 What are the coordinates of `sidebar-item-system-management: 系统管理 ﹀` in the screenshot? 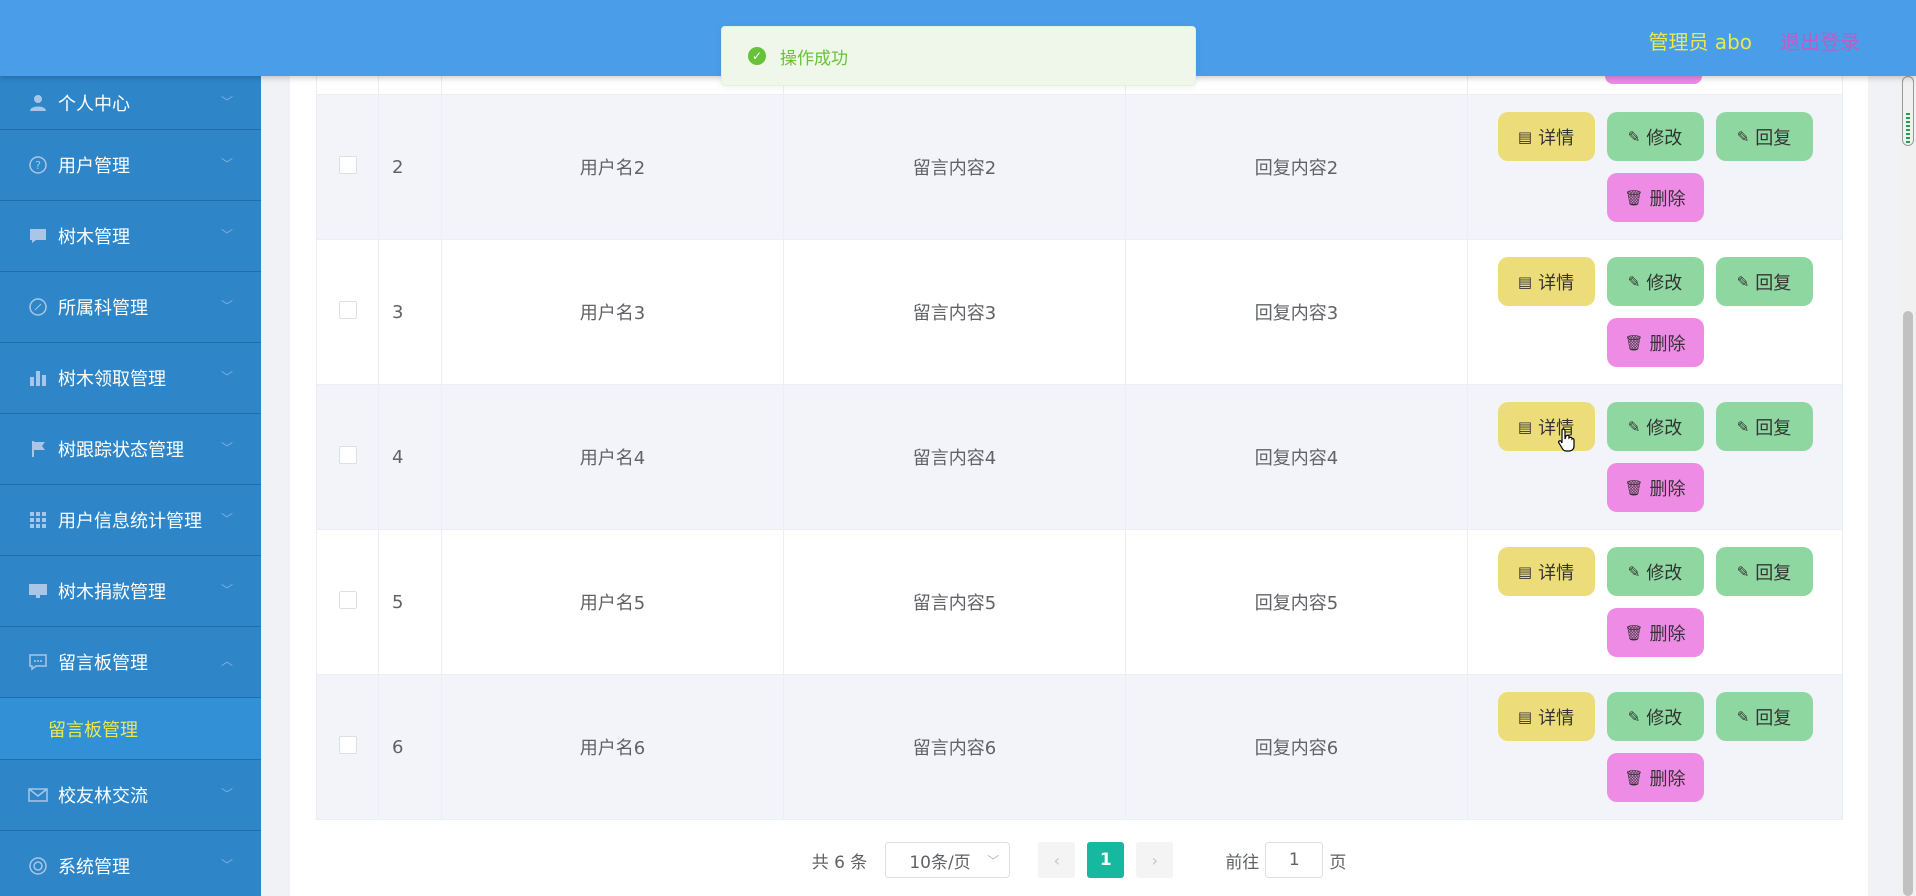 It's located at (130, 863).